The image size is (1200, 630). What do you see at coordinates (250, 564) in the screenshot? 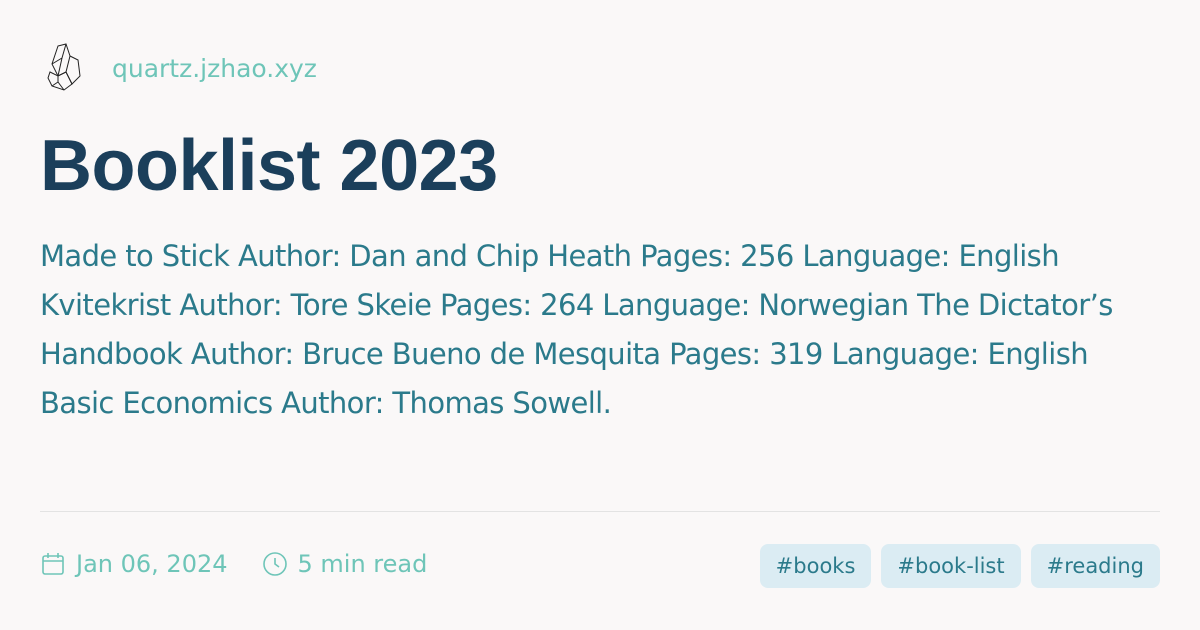
I see `page-meta: Jan 06, 2024 5 min read` at bounding box center [250, 564].